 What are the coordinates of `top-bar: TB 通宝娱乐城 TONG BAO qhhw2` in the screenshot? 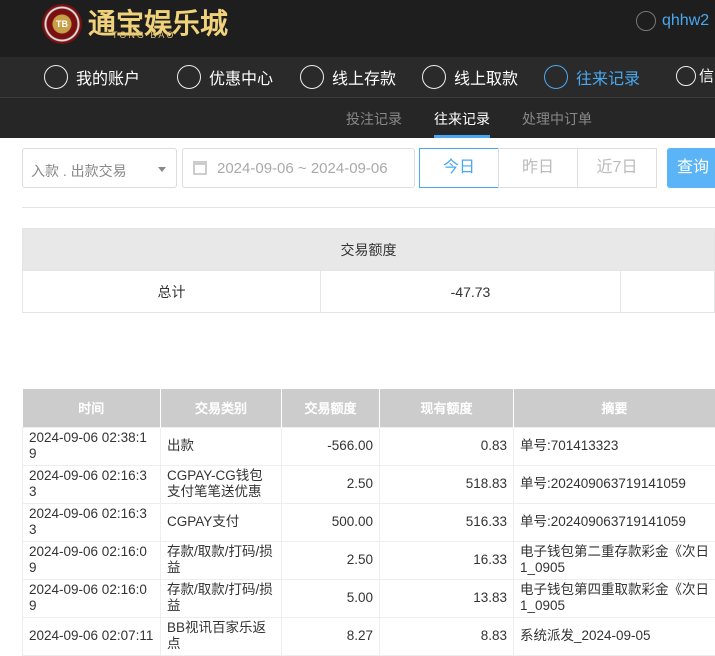 It's located at (357, 28).